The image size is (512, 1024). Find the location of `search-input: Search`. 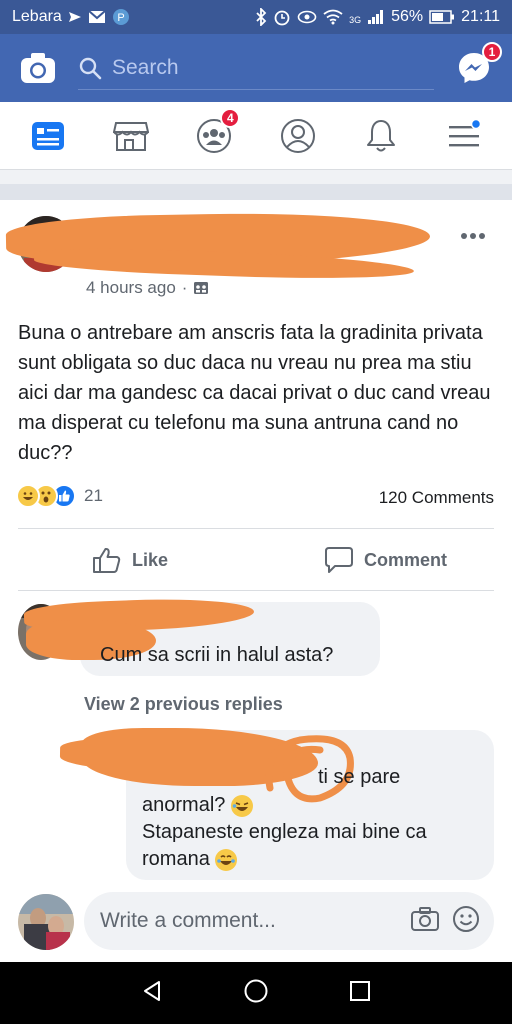

search-input: Search is located at coordinates (256, 68).